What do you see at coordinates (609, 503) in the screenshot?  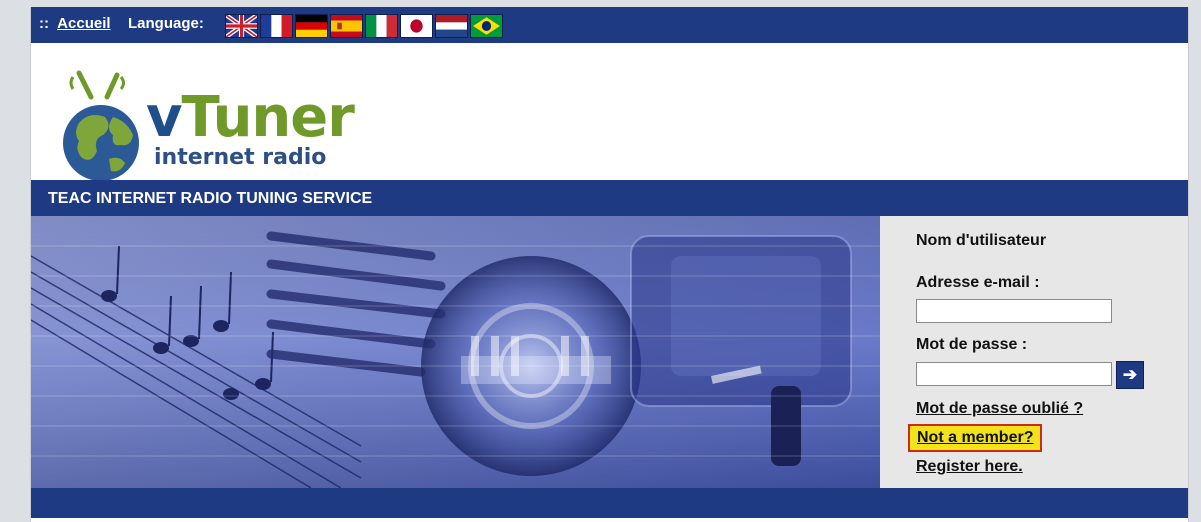 I see `footer-bar` at bounding box center [609, 503].